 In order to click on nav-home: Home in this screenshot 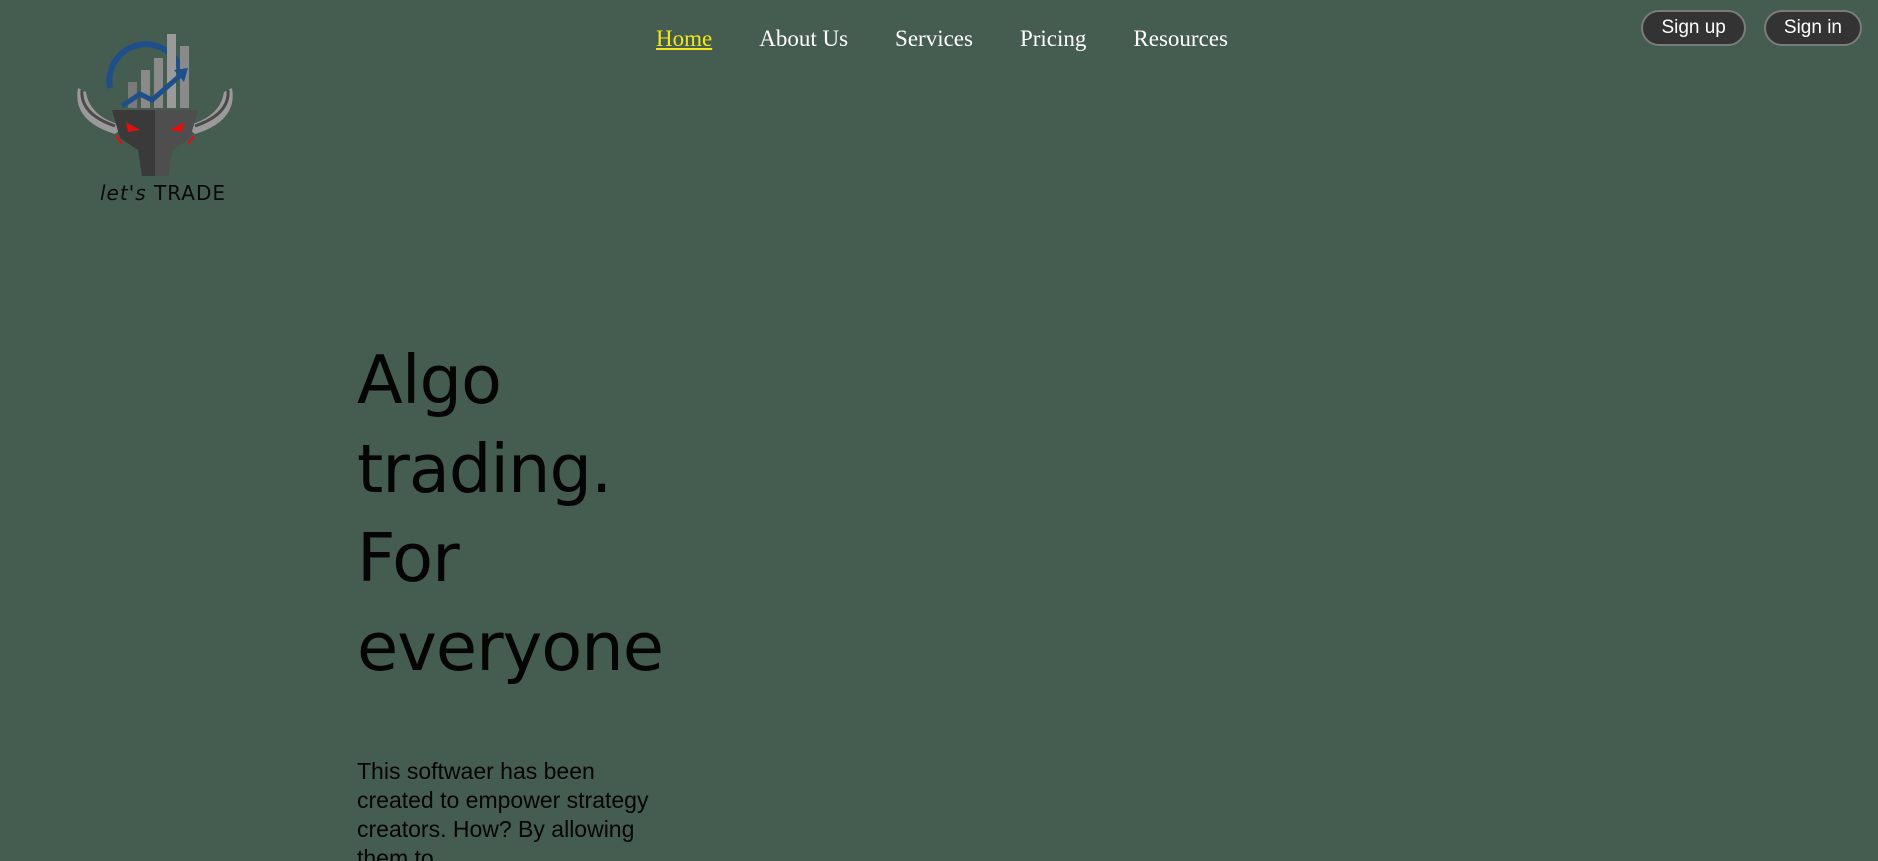, I will do `click(684, 39)`.